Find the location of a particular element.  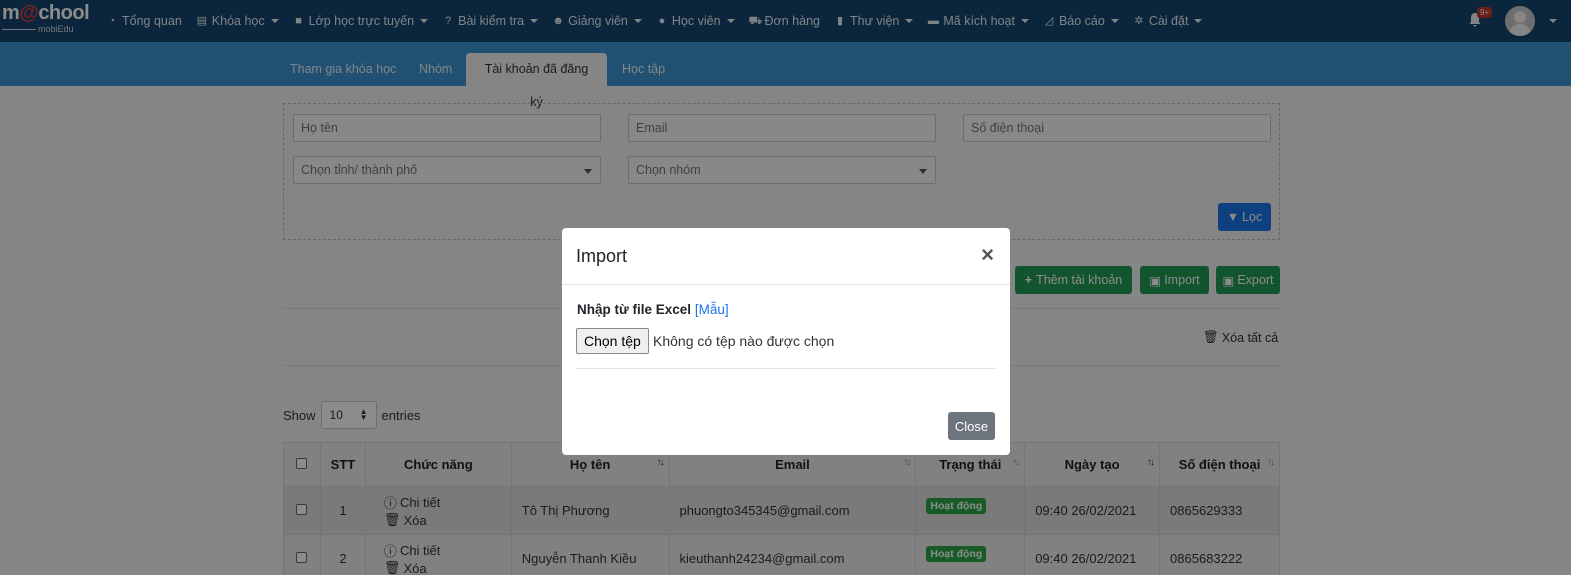

choose-file-button: Chọn tệp is located at coordinates (612, 341).